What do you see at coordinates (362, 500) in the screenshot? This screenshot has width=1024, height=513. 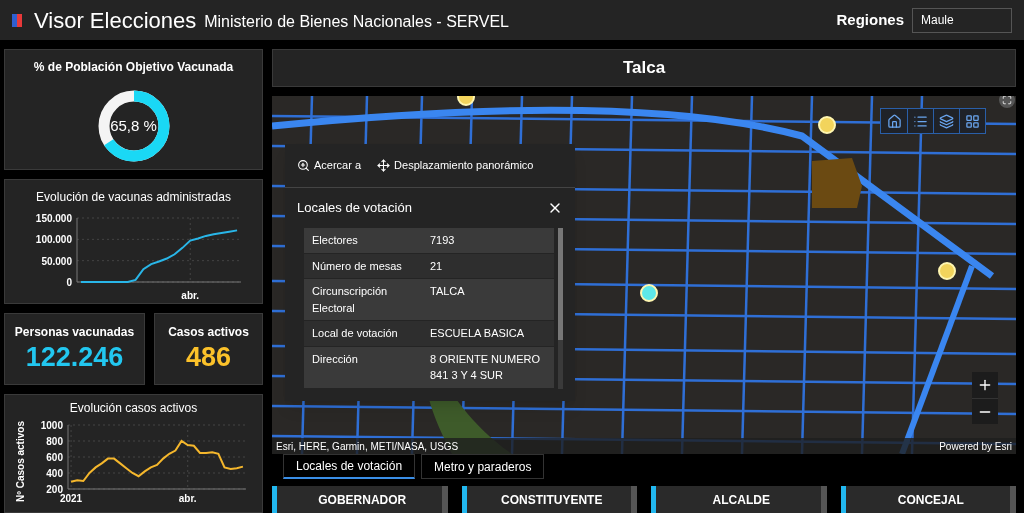 I see `card-title: GOBERNADOR` at bounding box center [362, 500].